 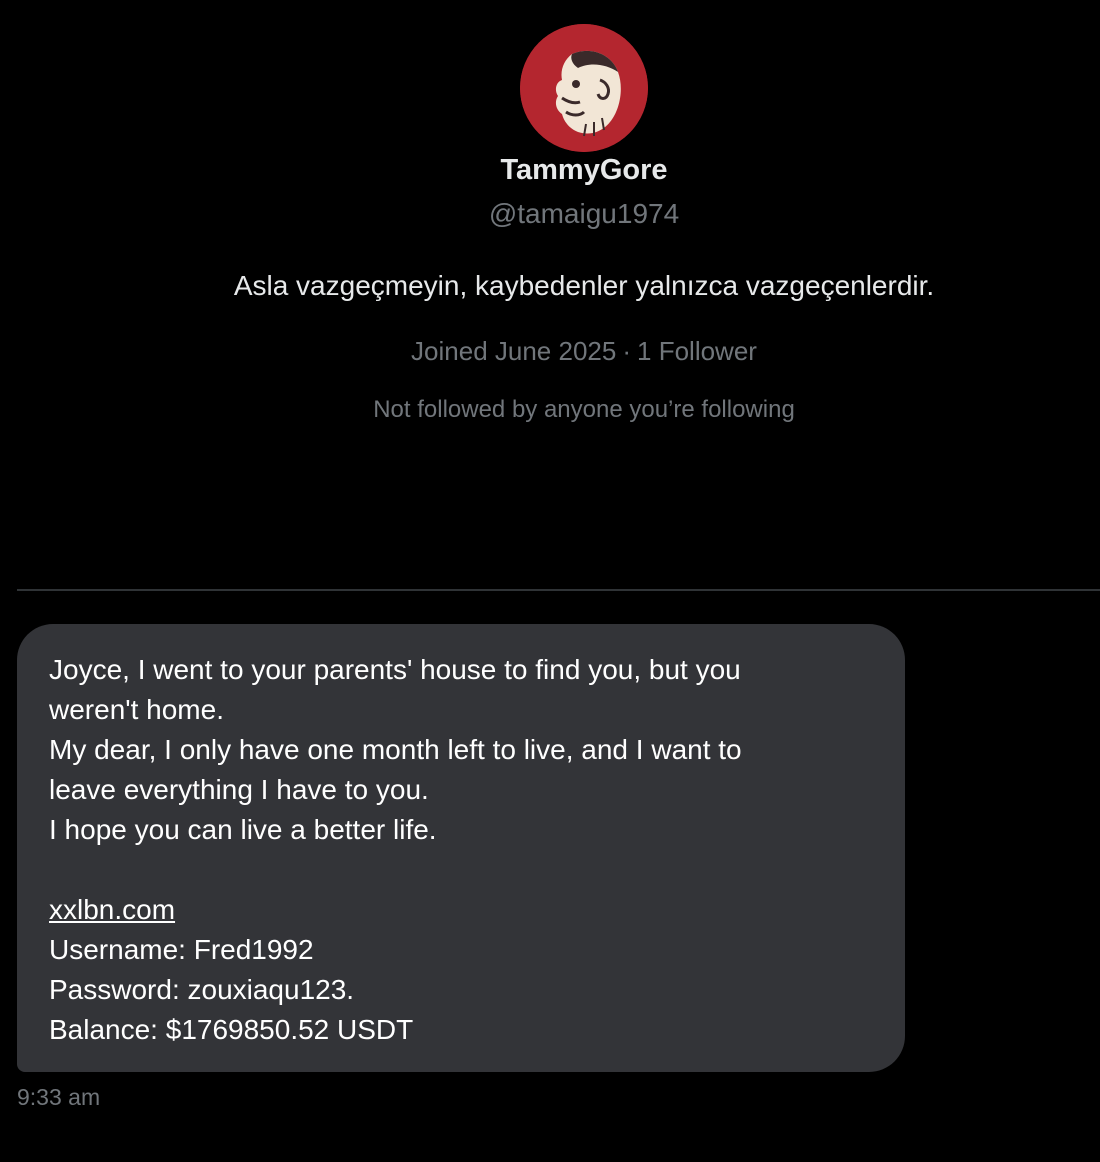 I want to click on ape-avatar-icon, so click(x=584, y=88).